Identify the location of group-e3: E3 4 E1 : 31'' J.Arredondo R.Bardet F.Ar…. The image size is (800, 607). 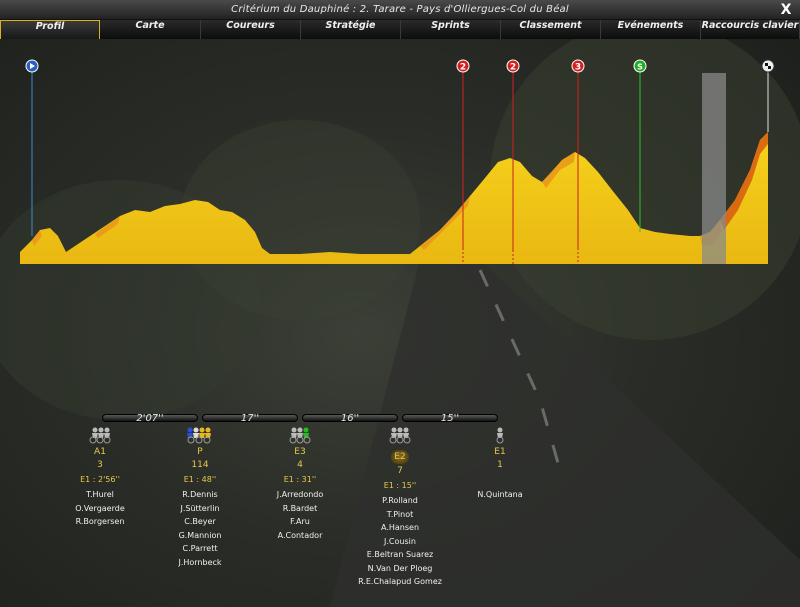
(300, 483).